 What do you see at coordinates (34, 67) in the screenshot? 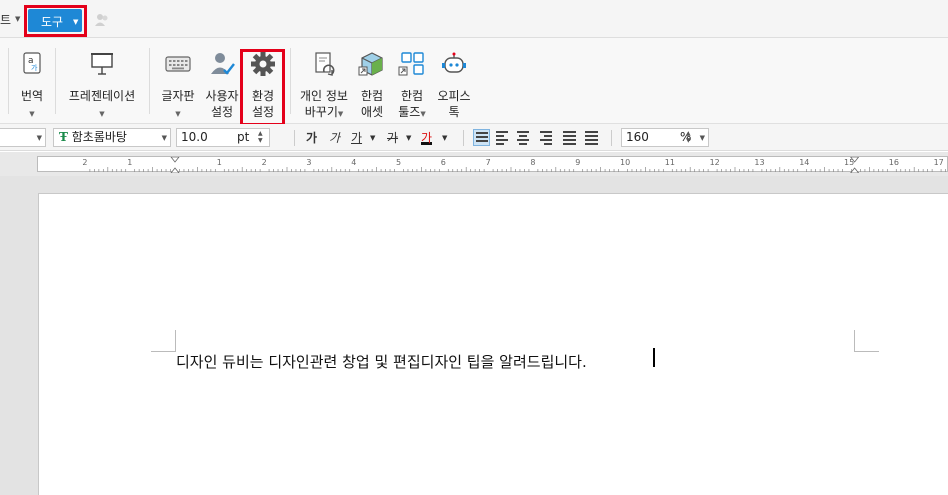
I see `svg-text: 가` at bounding box center [34, 67].